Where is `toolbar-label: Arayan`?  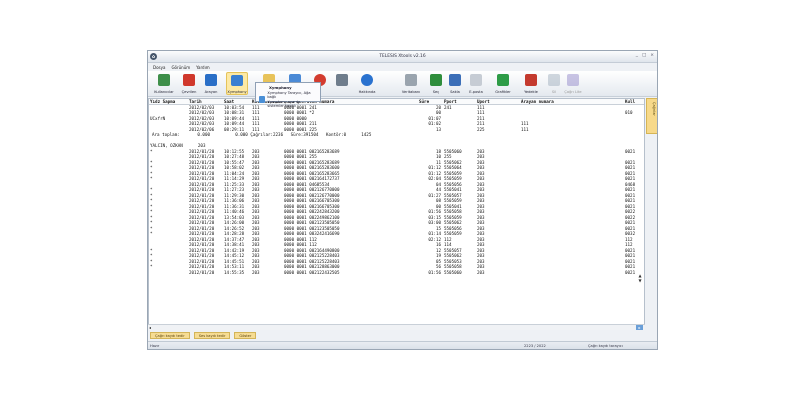 toolbar-label: Arayan is located at coordinates (211, 92).